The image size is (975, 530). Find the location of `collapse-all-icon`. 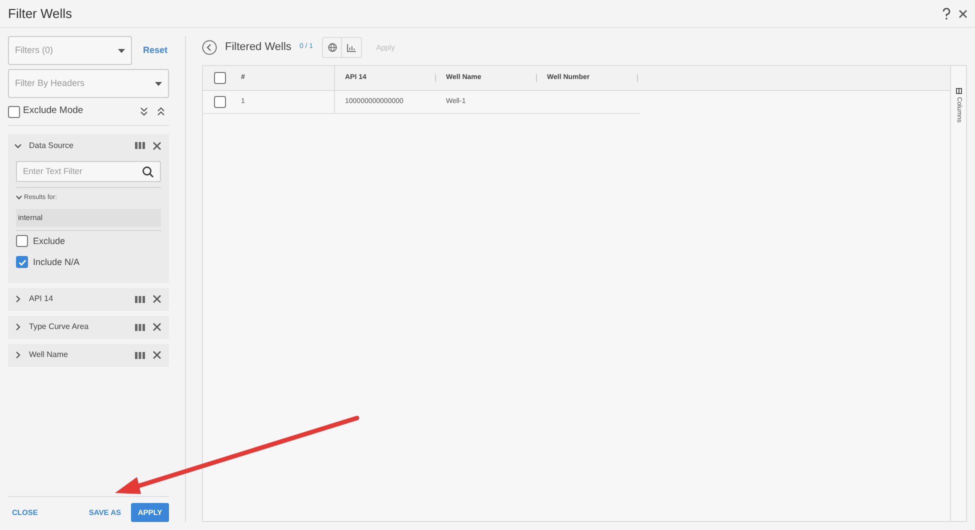

collapse-all-icon is located at coordinates (161, 111).